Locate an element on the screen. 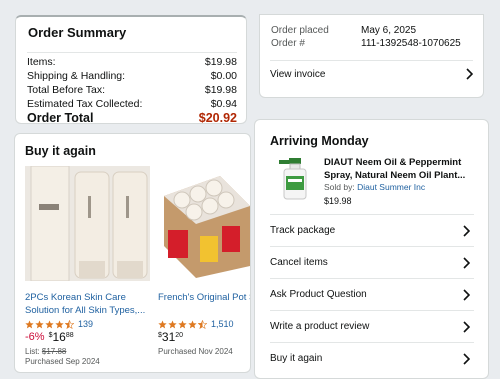 This screenshot has height=379, width=500. summary-label: Estimated Tax Collected: is located at coordinates (85, 104).